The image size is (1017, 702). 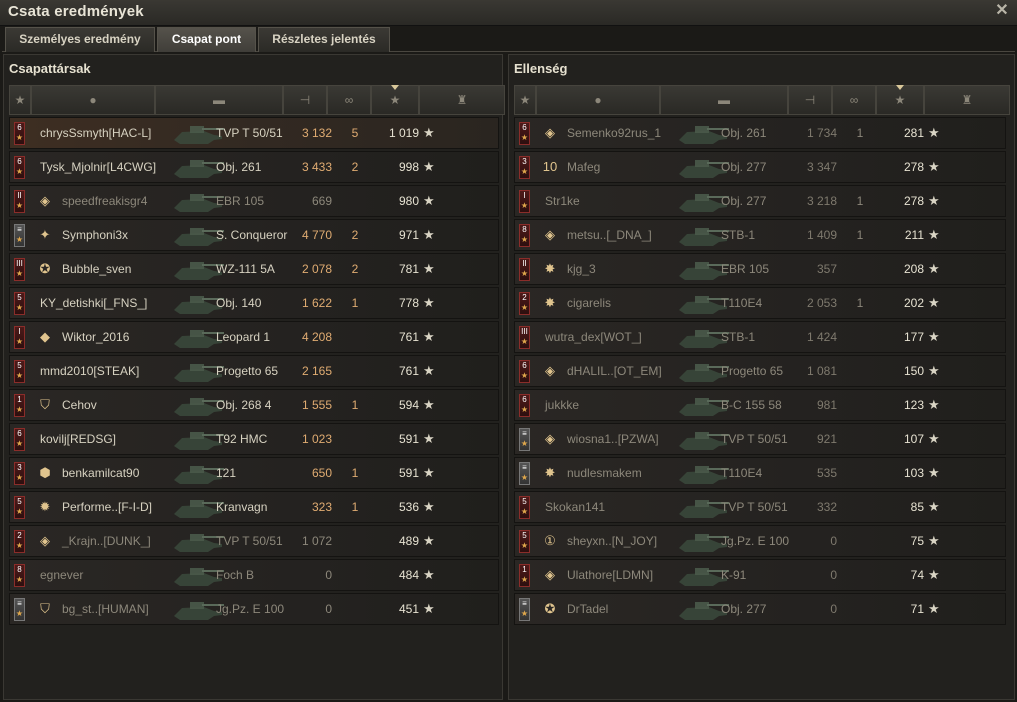 What do you see at coordinates (254, 439) in the screenshot?
I see `table-row: 6 ★ kovilj[REDSG] T92 HMC 1 023 591 ★` at bounding box center [254, 439].